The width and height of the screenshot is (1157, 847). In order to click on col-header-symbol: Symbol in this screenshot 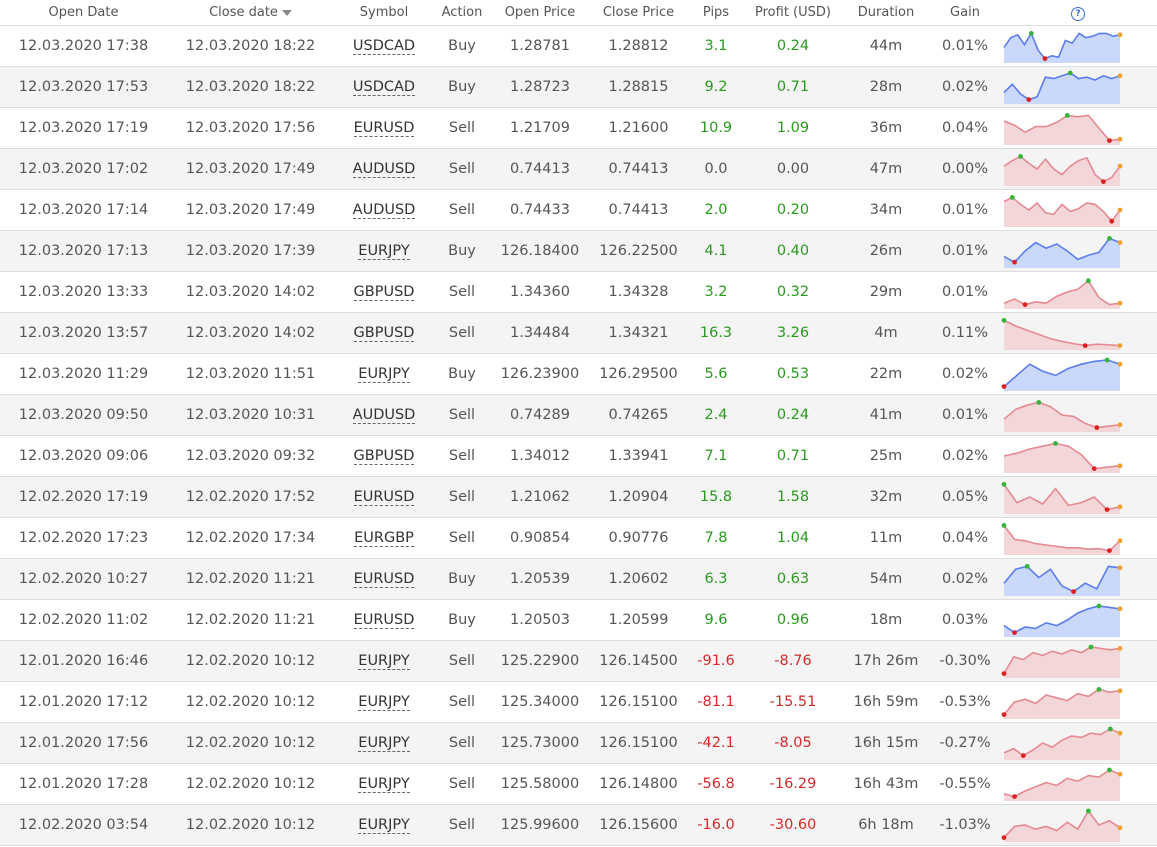, I will do `click(384, 13)`.